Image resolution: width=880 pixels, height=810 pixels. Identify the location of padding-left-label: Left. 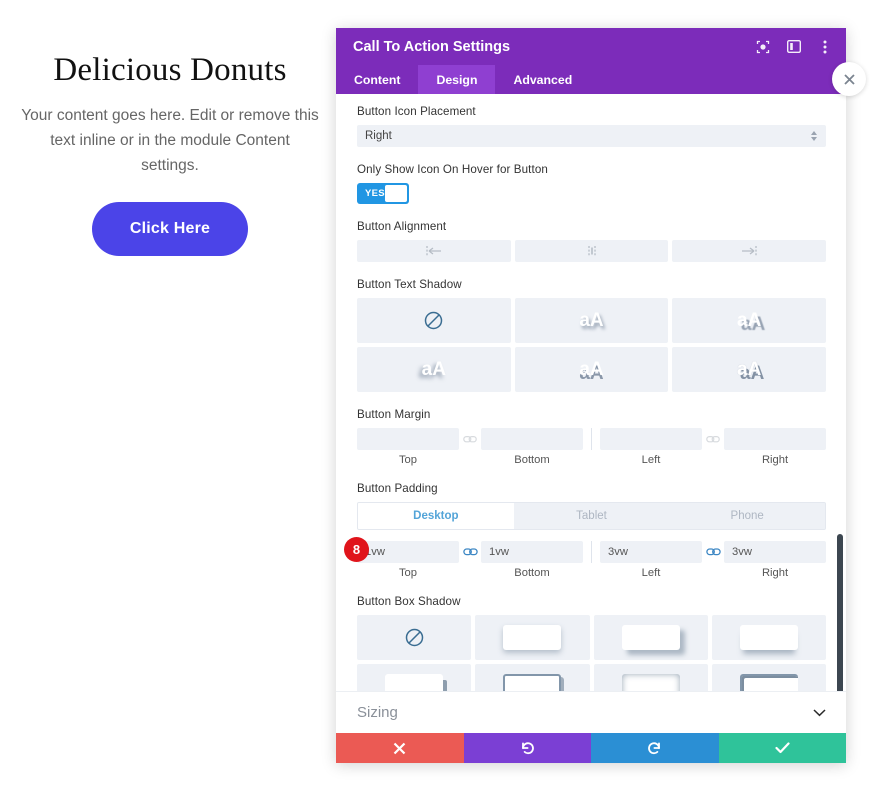
(651, 573).